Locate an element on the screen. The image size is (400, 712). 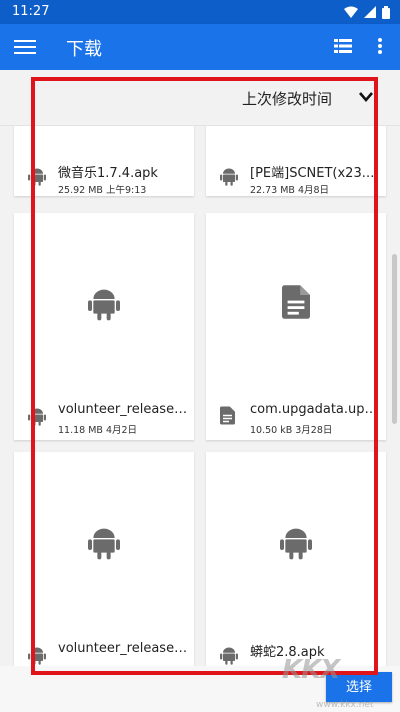
file-card: [PE端]SCNET(x23.7.12).apk 22.73 MB 4月8日 is located at coordinates (296, 161).